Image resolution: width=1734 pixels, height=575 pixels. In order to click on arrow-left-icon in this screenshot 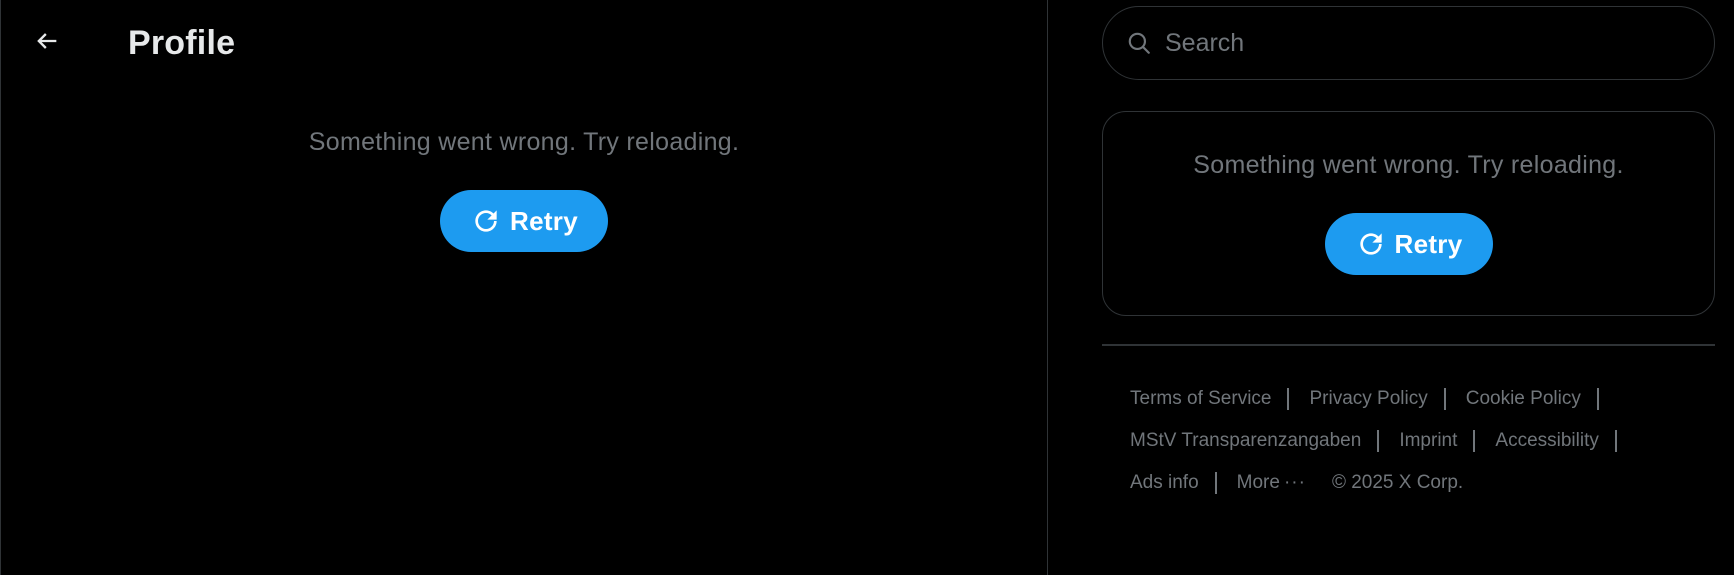, I will do `click(47, 43)`.